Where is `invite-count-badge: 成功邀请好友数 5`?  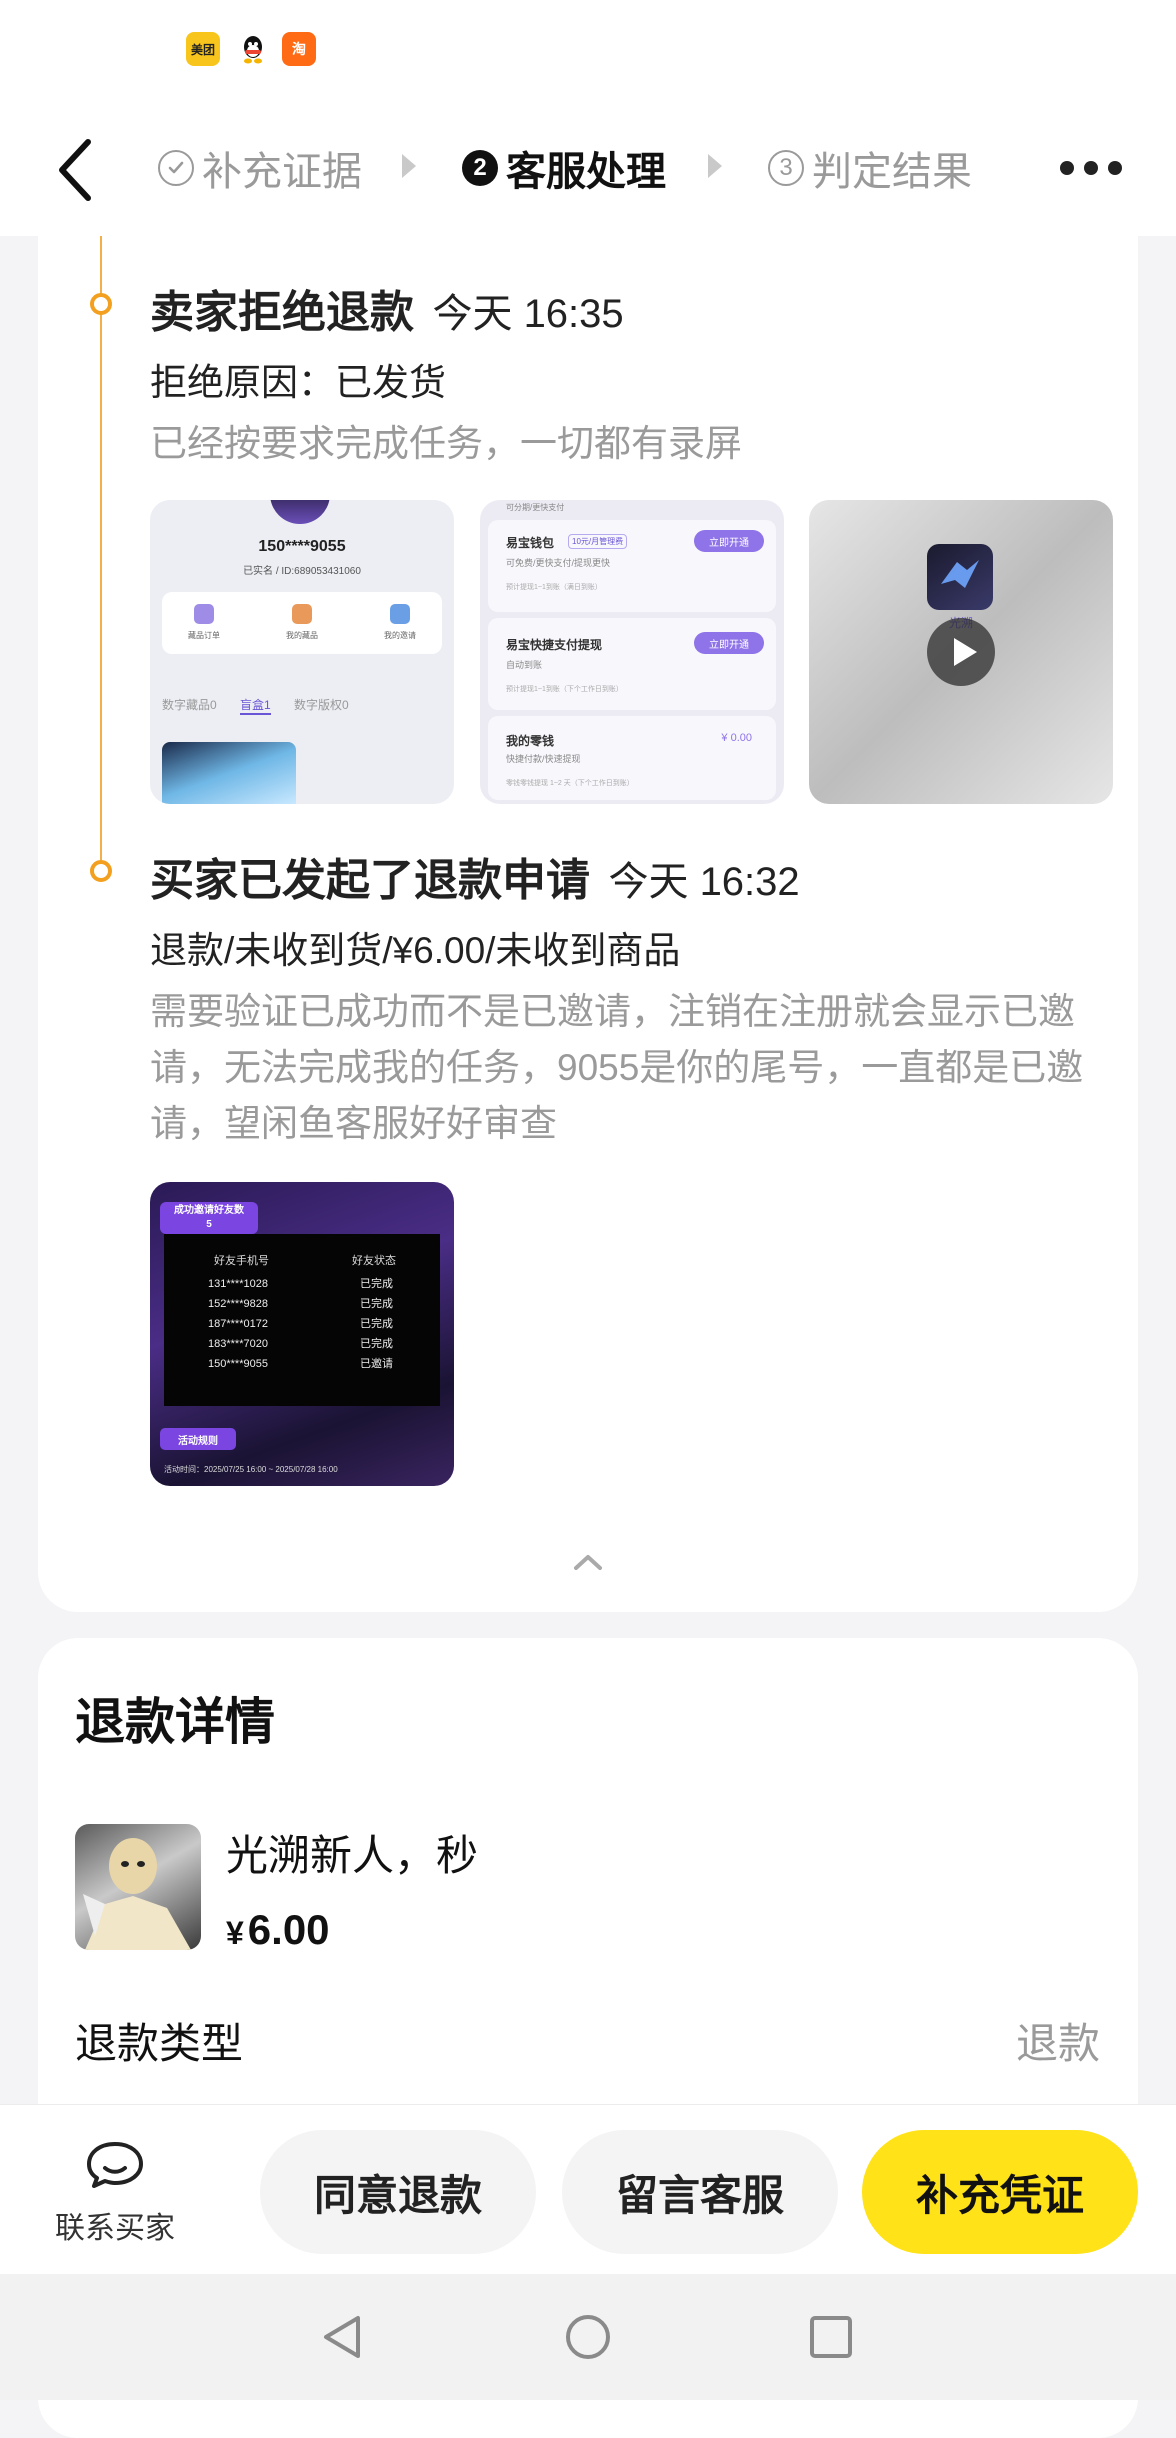 invite-count-badge: 成功邀请好友数 5 is located at coordinates (209, 1218).